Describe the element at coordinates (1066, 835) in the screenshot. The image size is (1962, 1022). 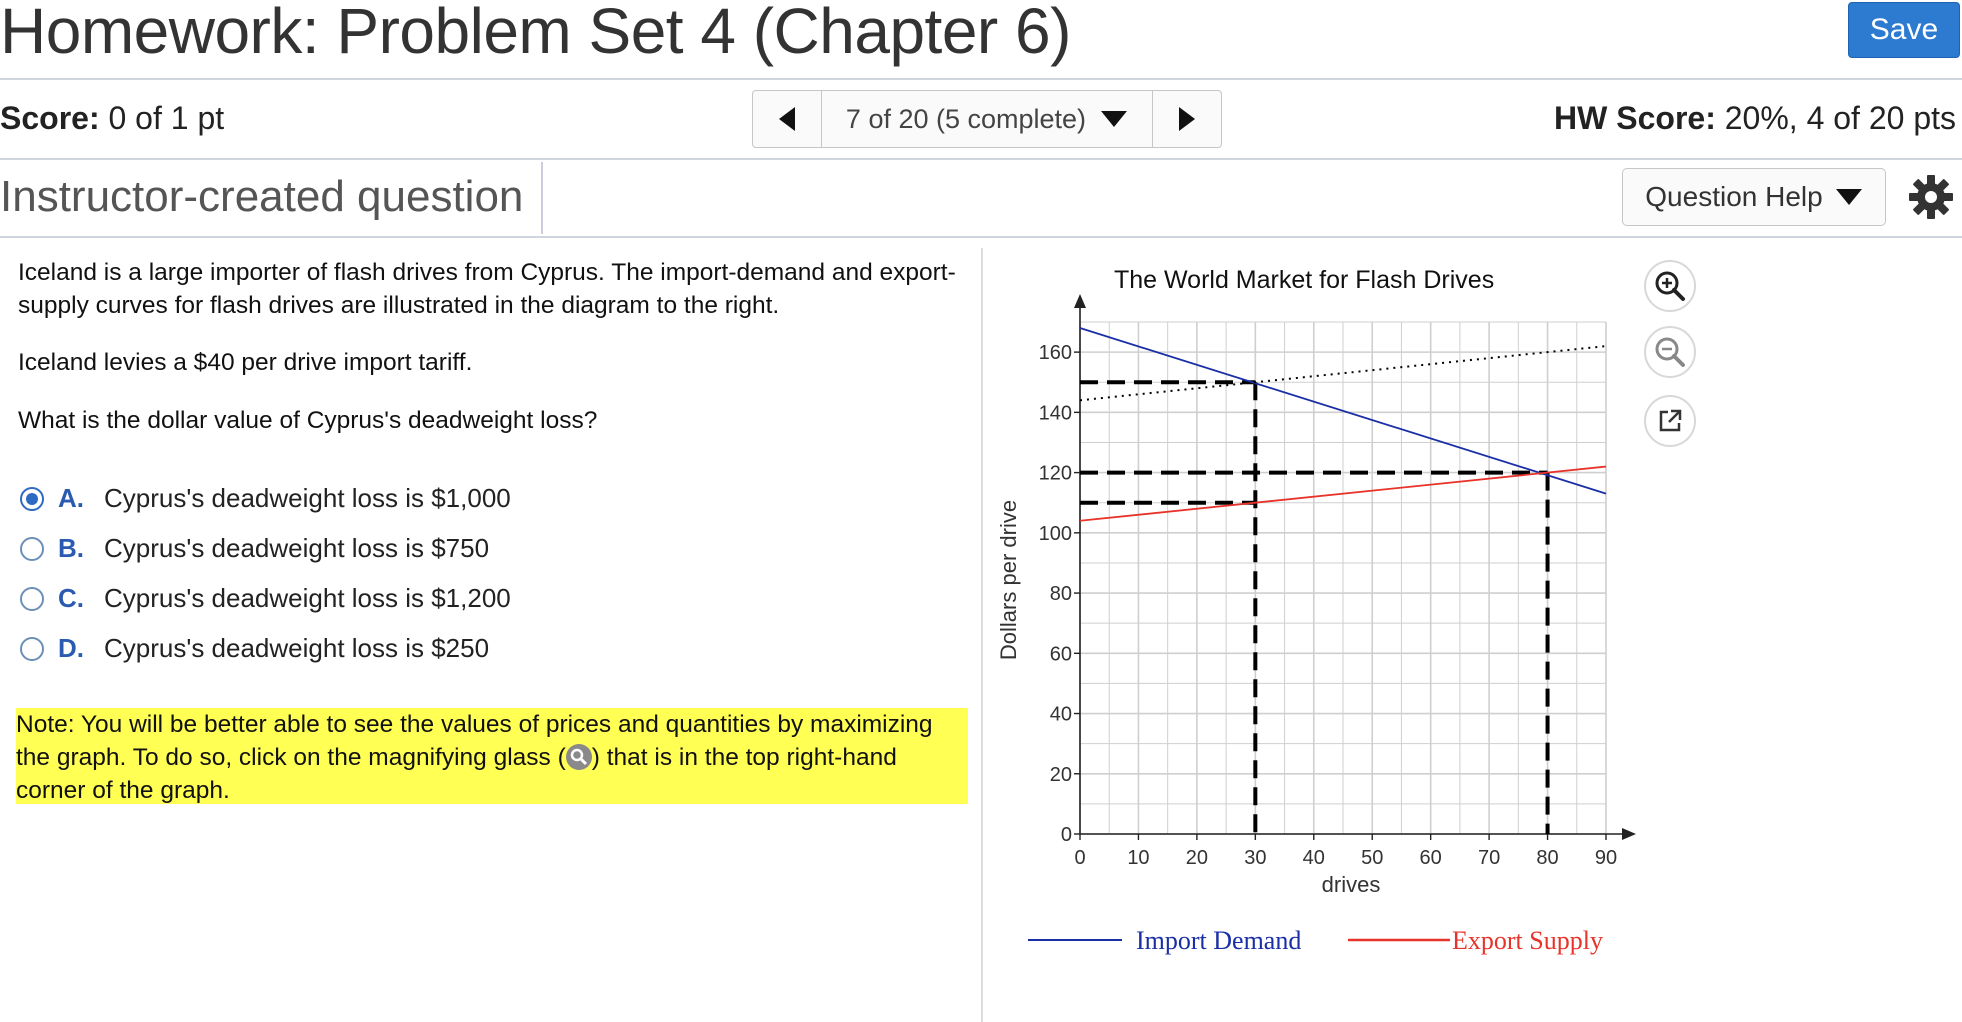
I see `y-tick-label: 0` at that location.